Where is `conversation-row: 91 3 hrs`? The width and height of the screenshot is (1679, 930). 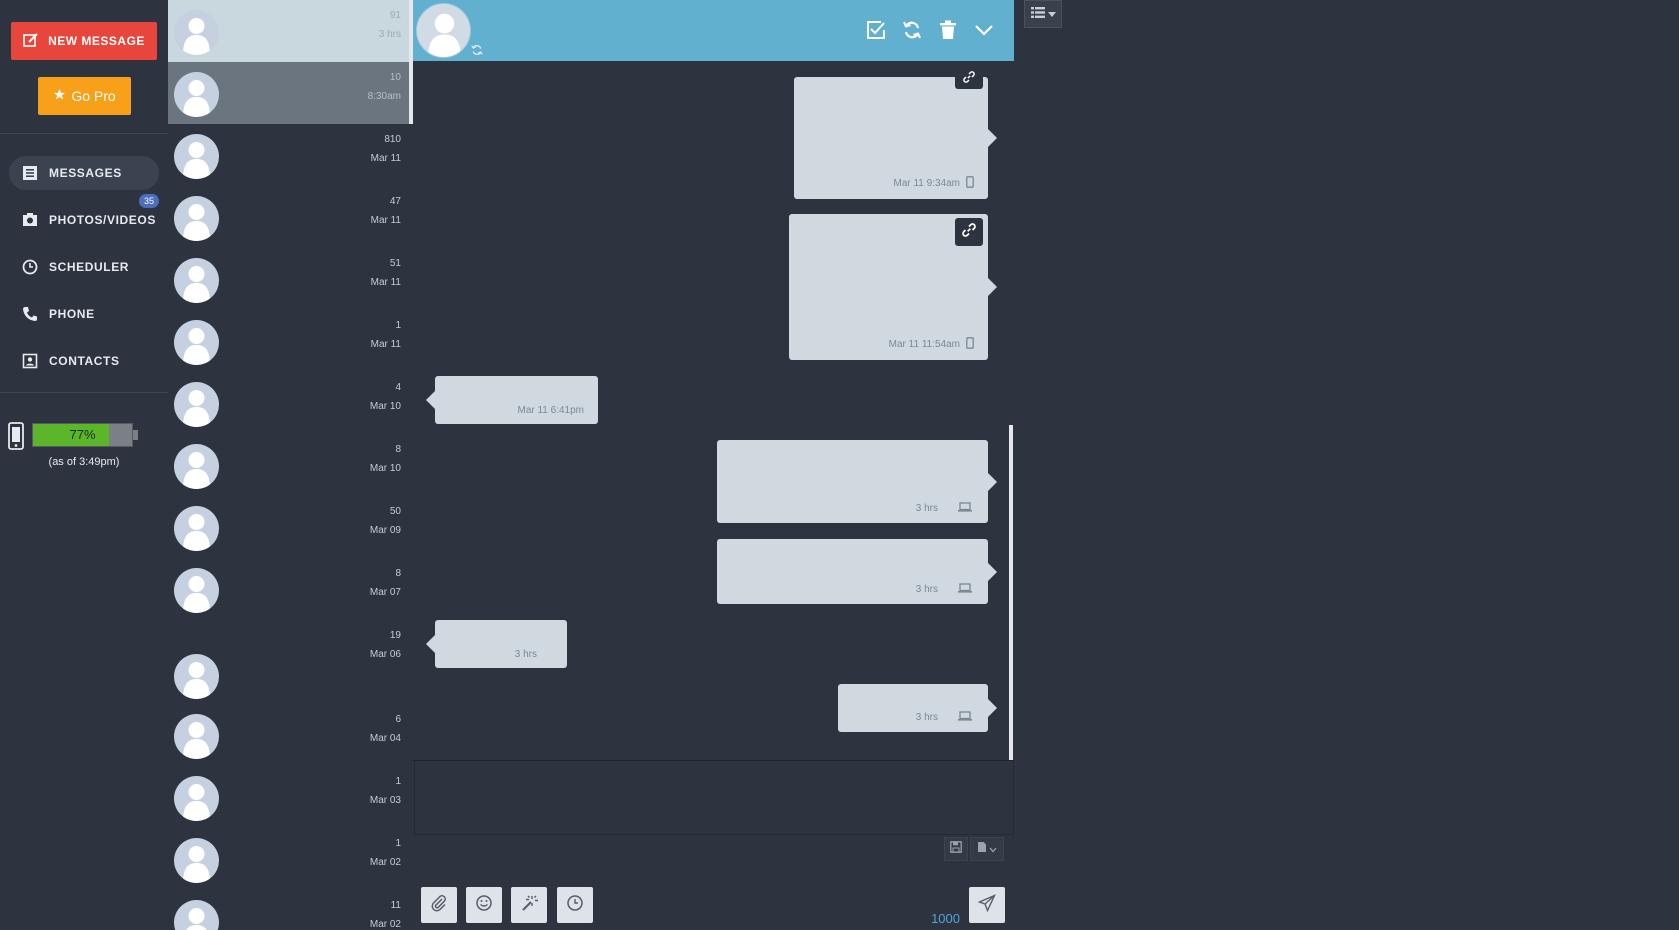
conversation-row: 91 3 hrs is located at coordinates (288, 31).